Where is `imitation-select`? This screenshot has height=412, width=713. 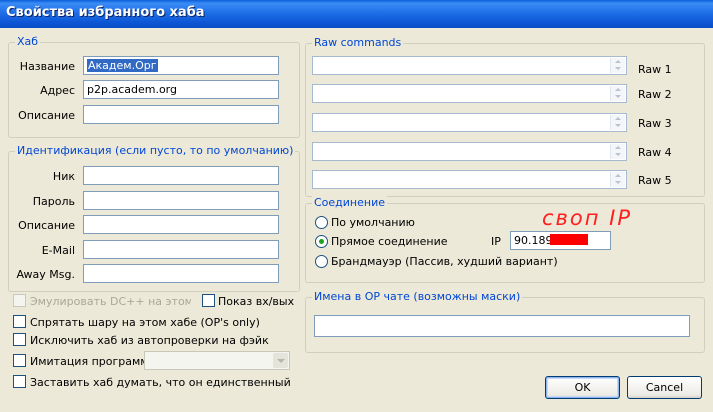
imitation-select is located at coordinates (217, 360).